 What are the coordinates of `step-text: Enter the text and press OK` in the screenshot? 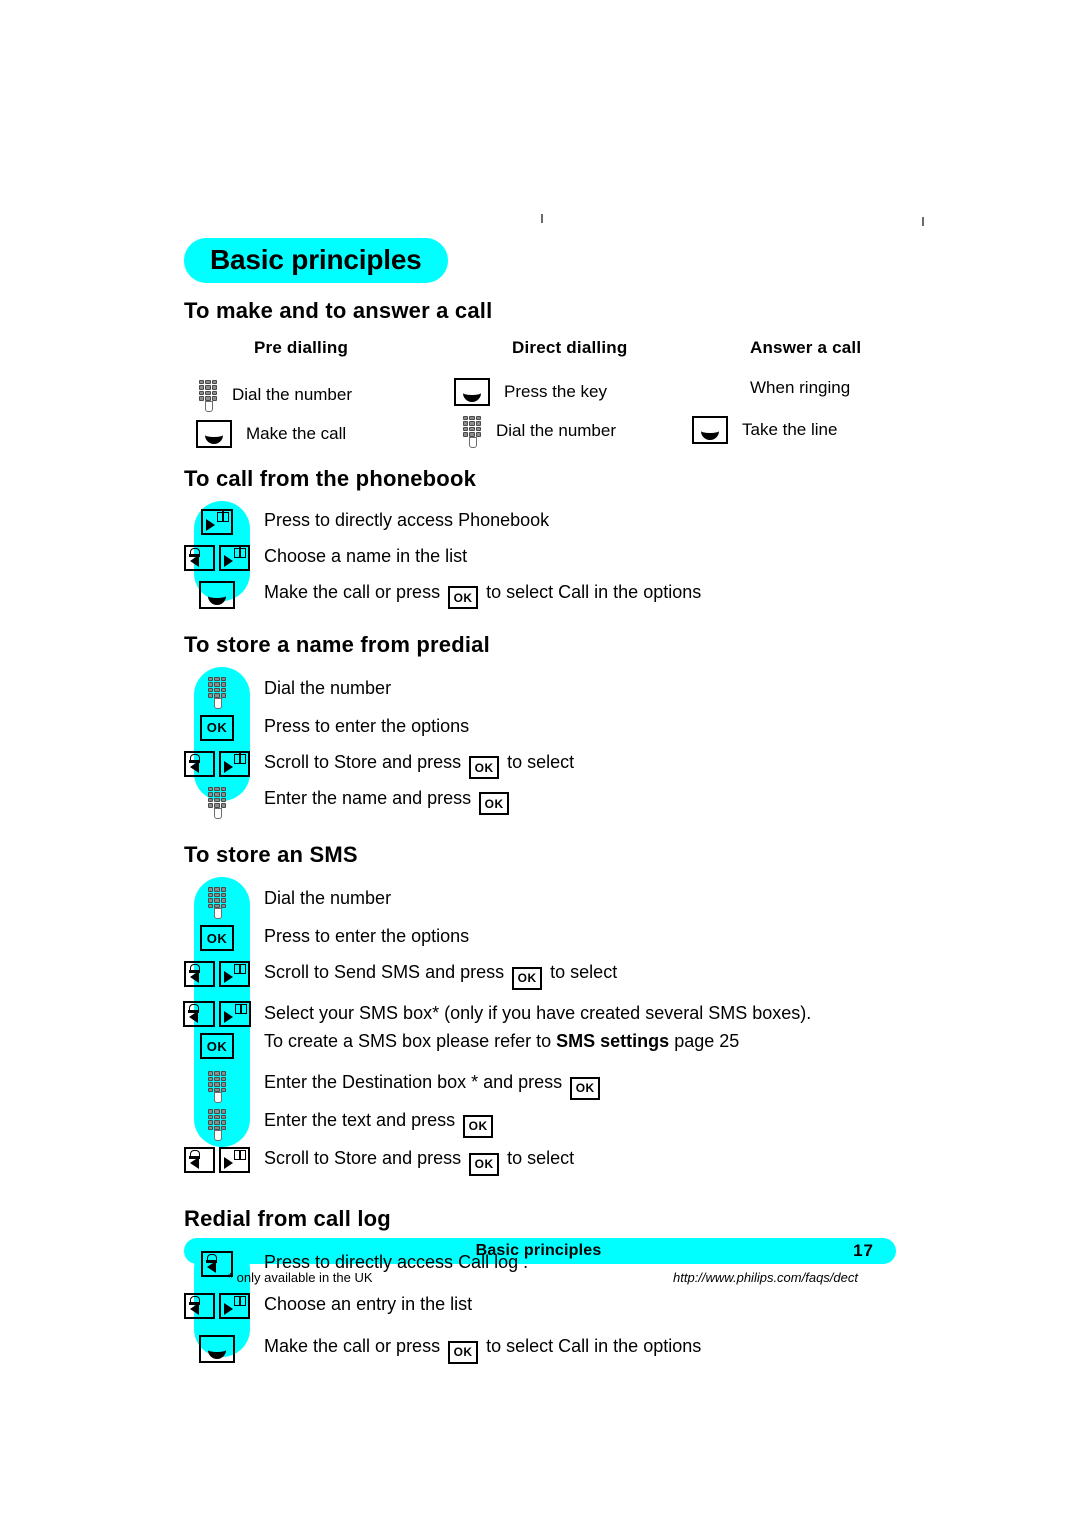 It's located at (373, 1122).